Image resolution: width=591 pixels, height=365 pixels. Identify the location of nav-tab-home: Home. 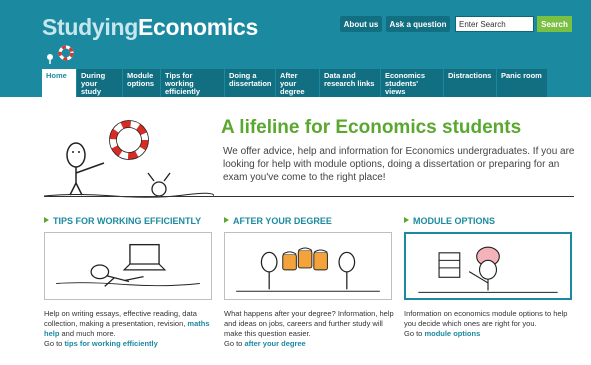
(59, 83).